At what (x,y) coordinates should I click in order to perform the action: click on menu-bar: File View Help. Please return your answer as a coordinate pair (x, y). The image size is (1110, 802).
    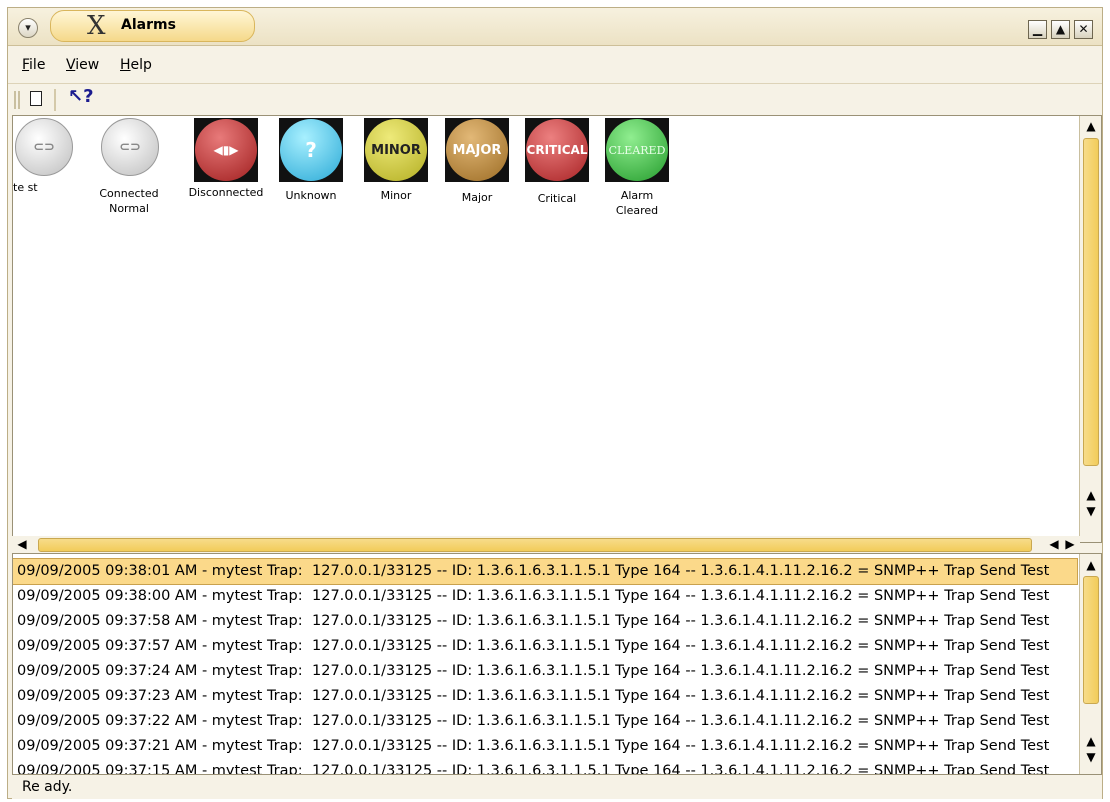
    Looking at the image, I should click on (555, 65).